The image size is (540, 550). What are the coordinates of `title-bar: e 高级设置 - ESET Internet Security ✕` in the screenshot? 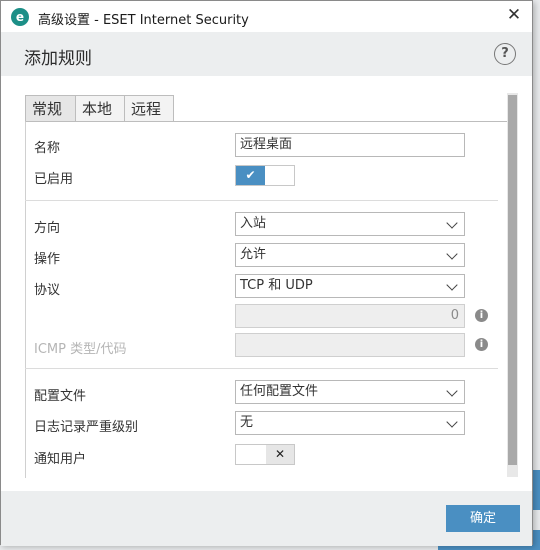 It's located at (266, 16).